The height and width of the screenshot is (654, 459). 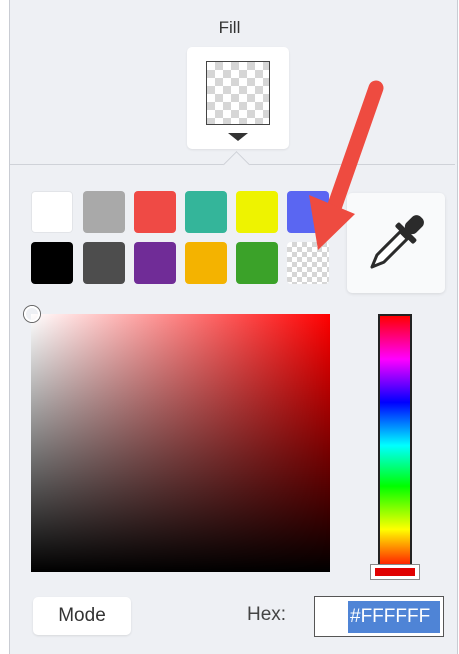 I want to click on swatch-white, so click(x=52, y=212).